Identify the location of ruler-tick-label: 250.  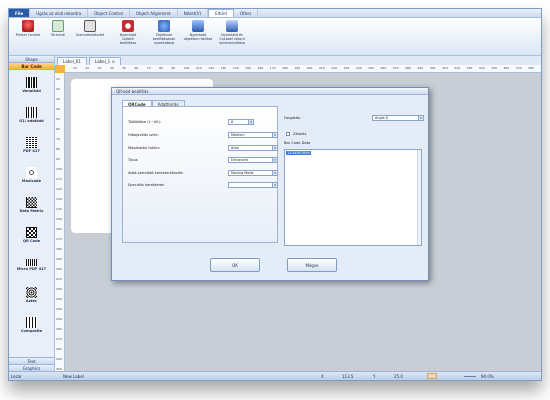
(371, 68).